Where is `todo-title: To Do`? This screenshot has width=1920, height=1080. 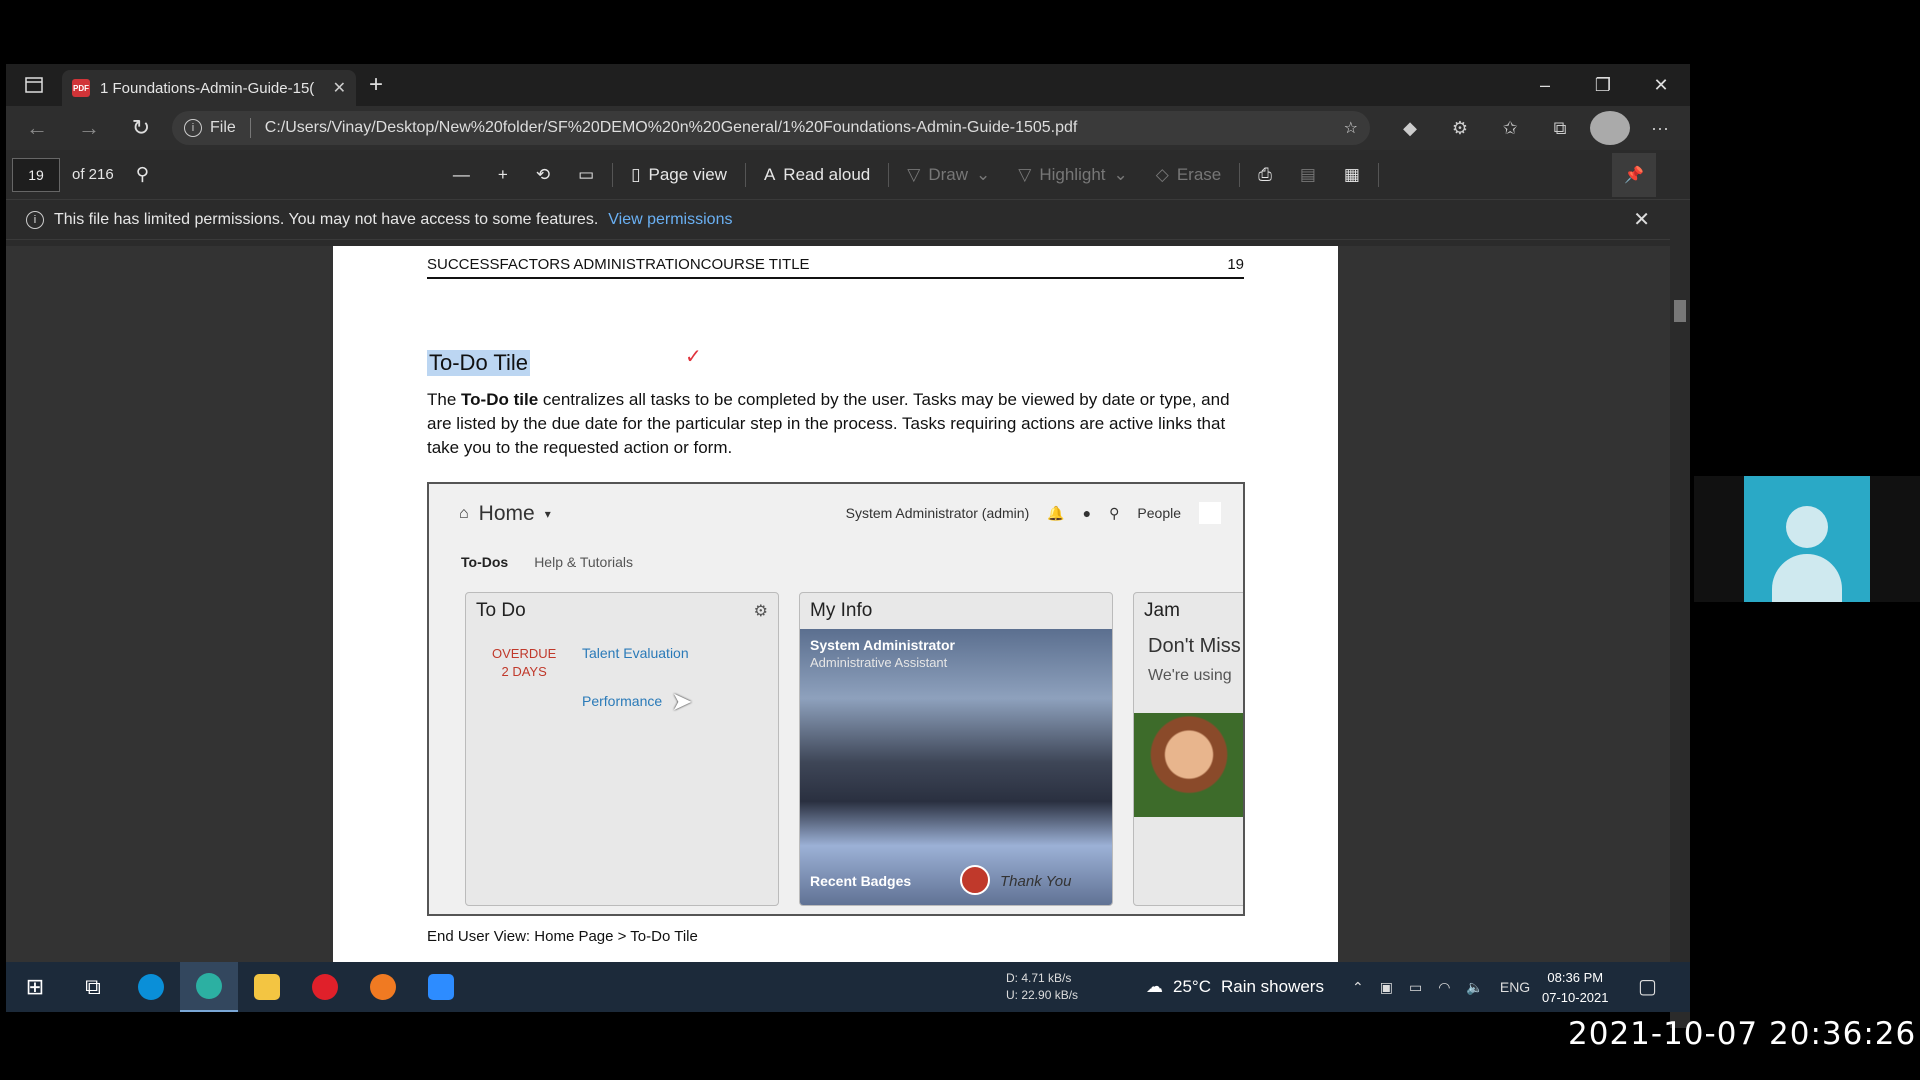
todo-title: To Do is located at coordinates (501, 610).